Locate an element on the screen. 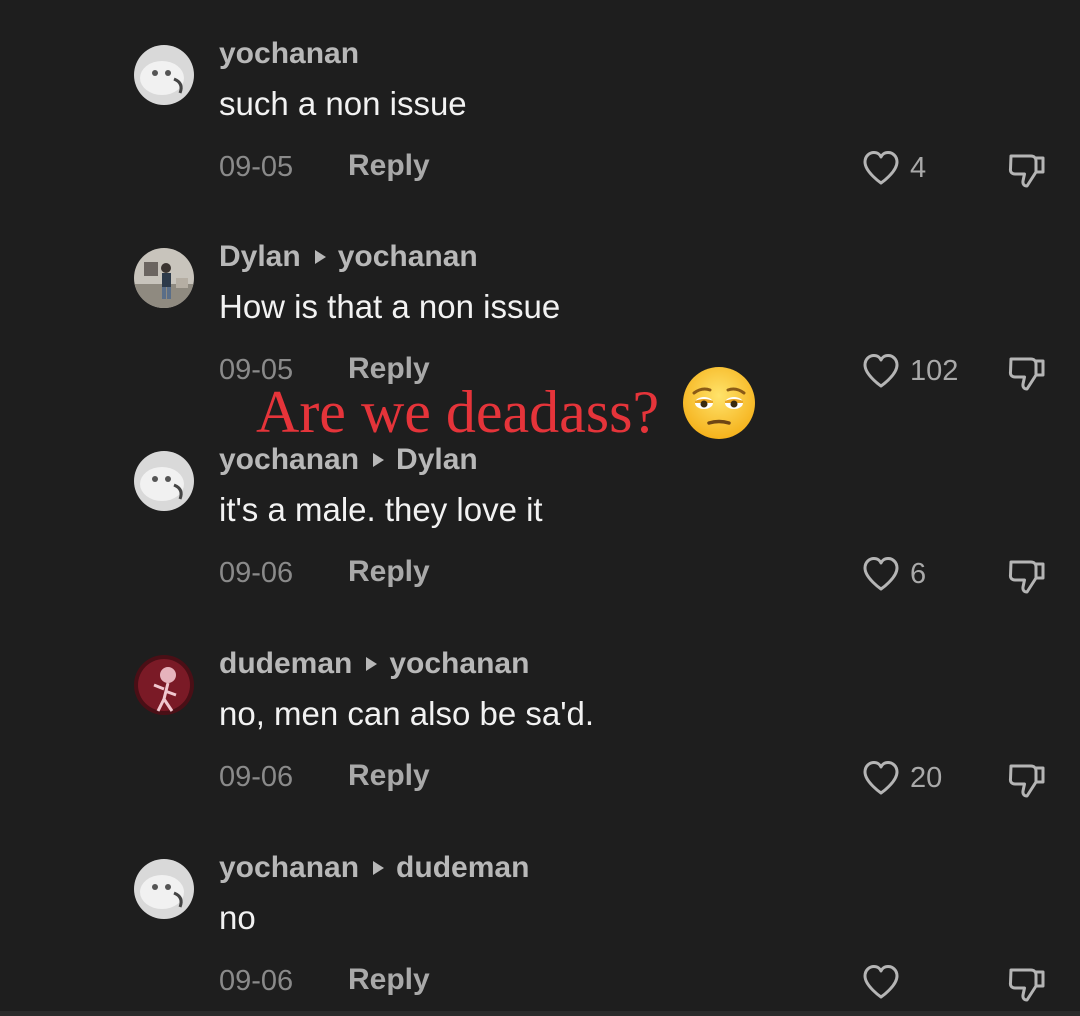  like-button: 6 is located at coordinates (893, 574).